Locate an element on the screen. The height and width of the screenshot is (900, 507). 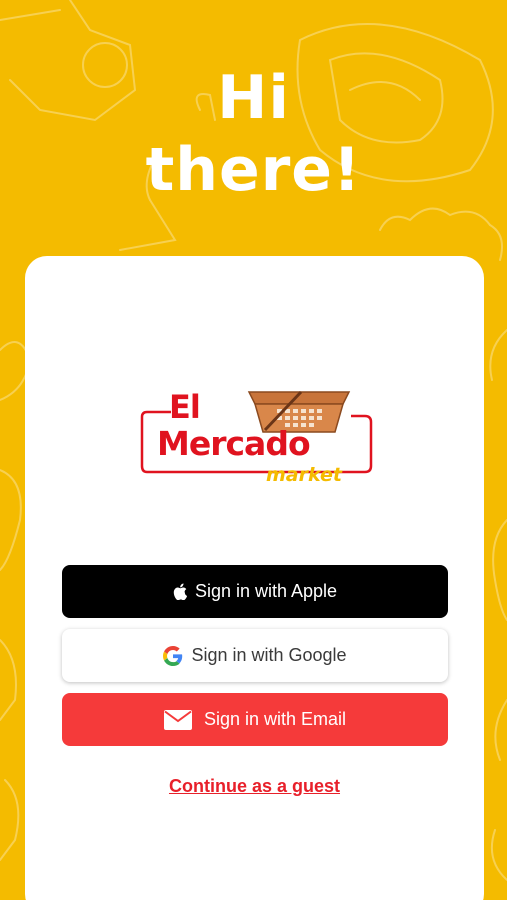
google-icon is located at coordinates (173, 655).